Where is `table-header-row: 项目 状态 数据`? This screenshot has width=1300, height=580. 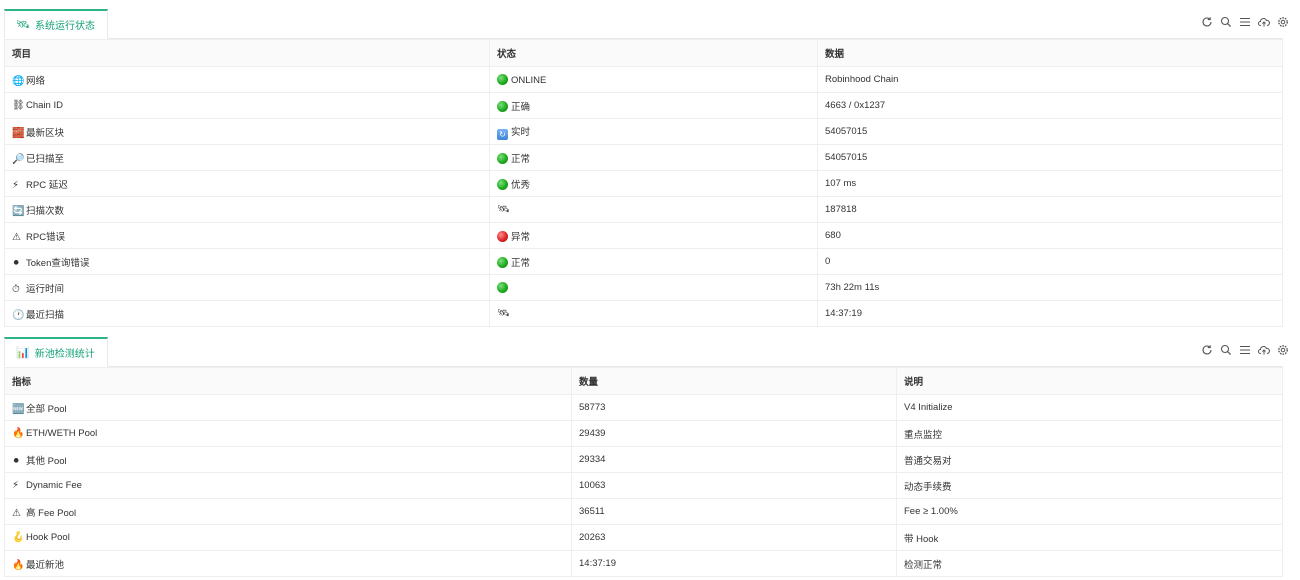
table-header-row: 项目 状态 数据 is located at coordinates (643, 53).